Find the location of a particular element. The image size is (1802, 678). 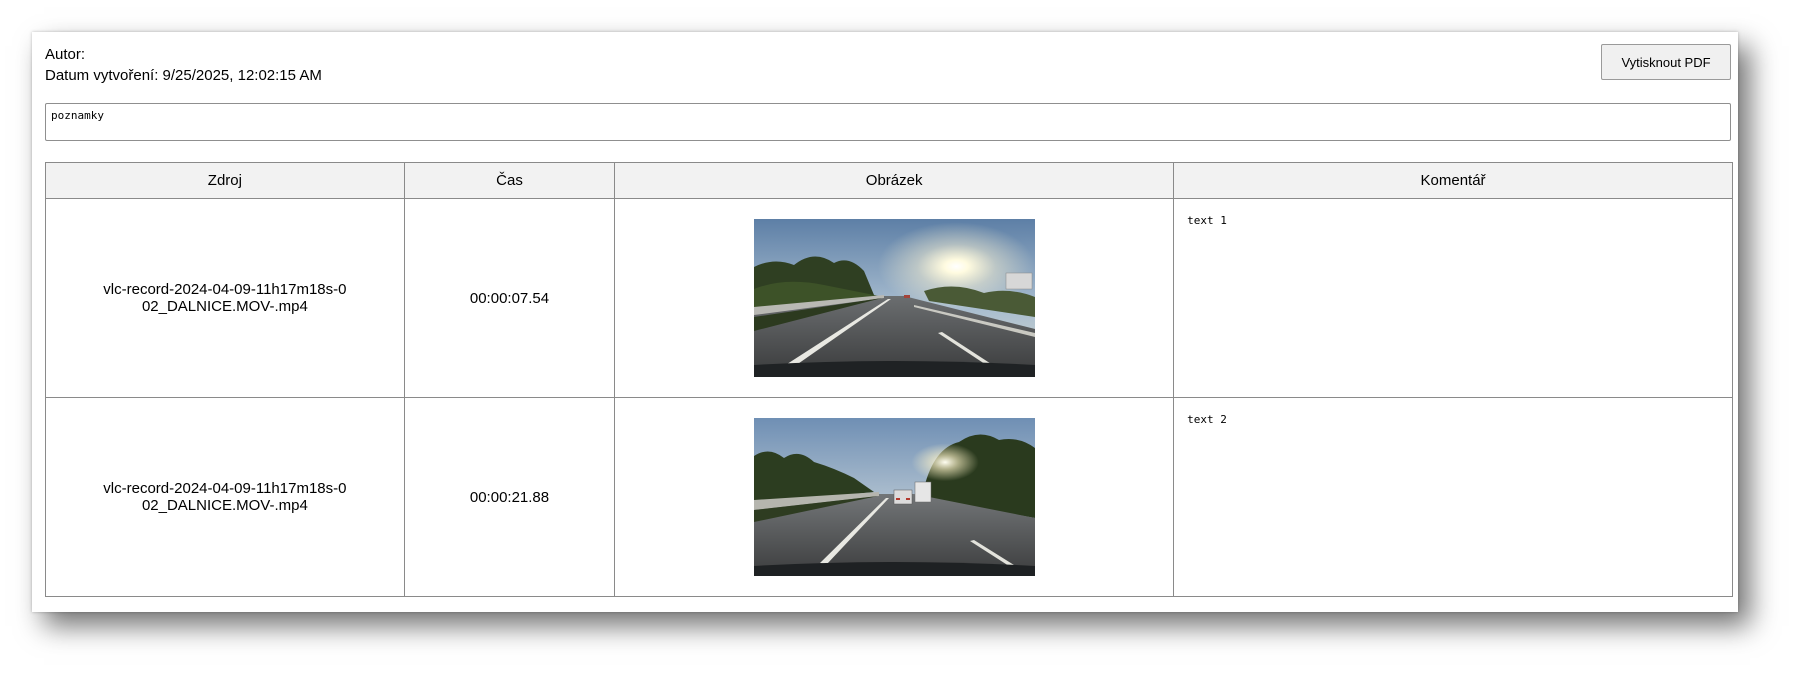

column-header-comment: Komentář is located at coordinates (1453, 180).